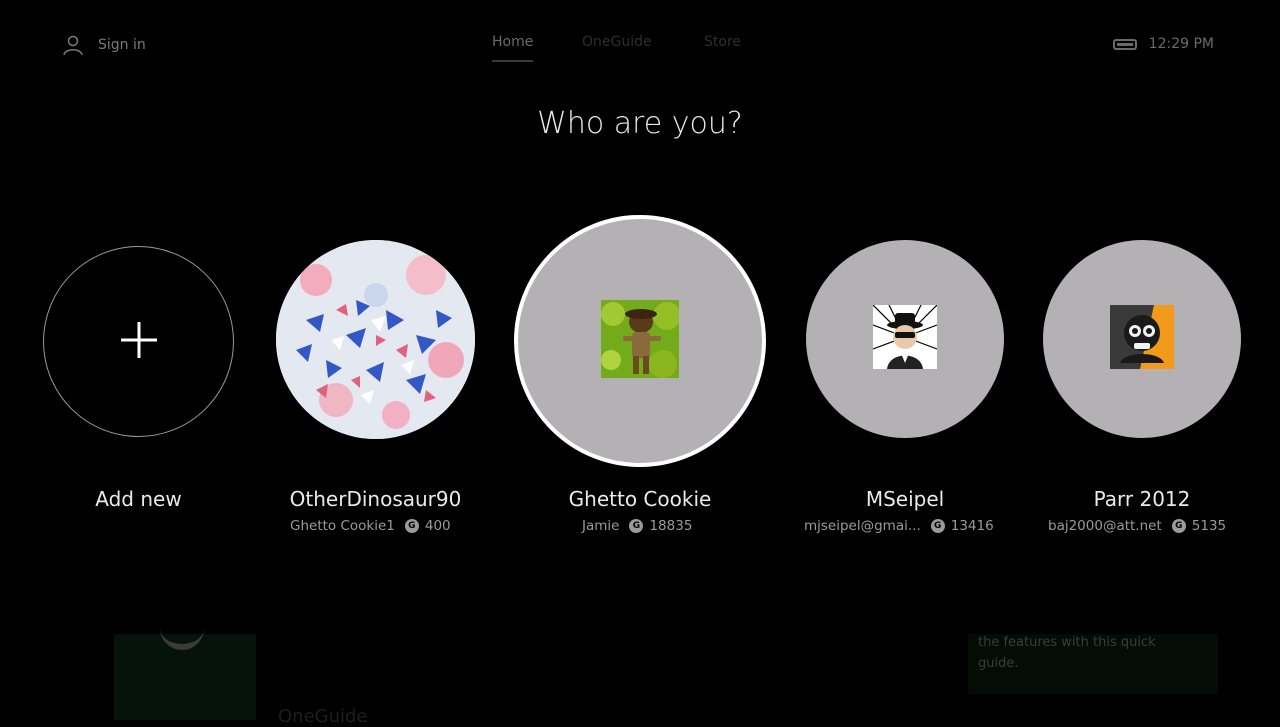 The width and height of the screenshot is (1280, 727). Describe the element at coordinates (513, 42) in the screenshot. I see `tab-home-label: Home` at that location.